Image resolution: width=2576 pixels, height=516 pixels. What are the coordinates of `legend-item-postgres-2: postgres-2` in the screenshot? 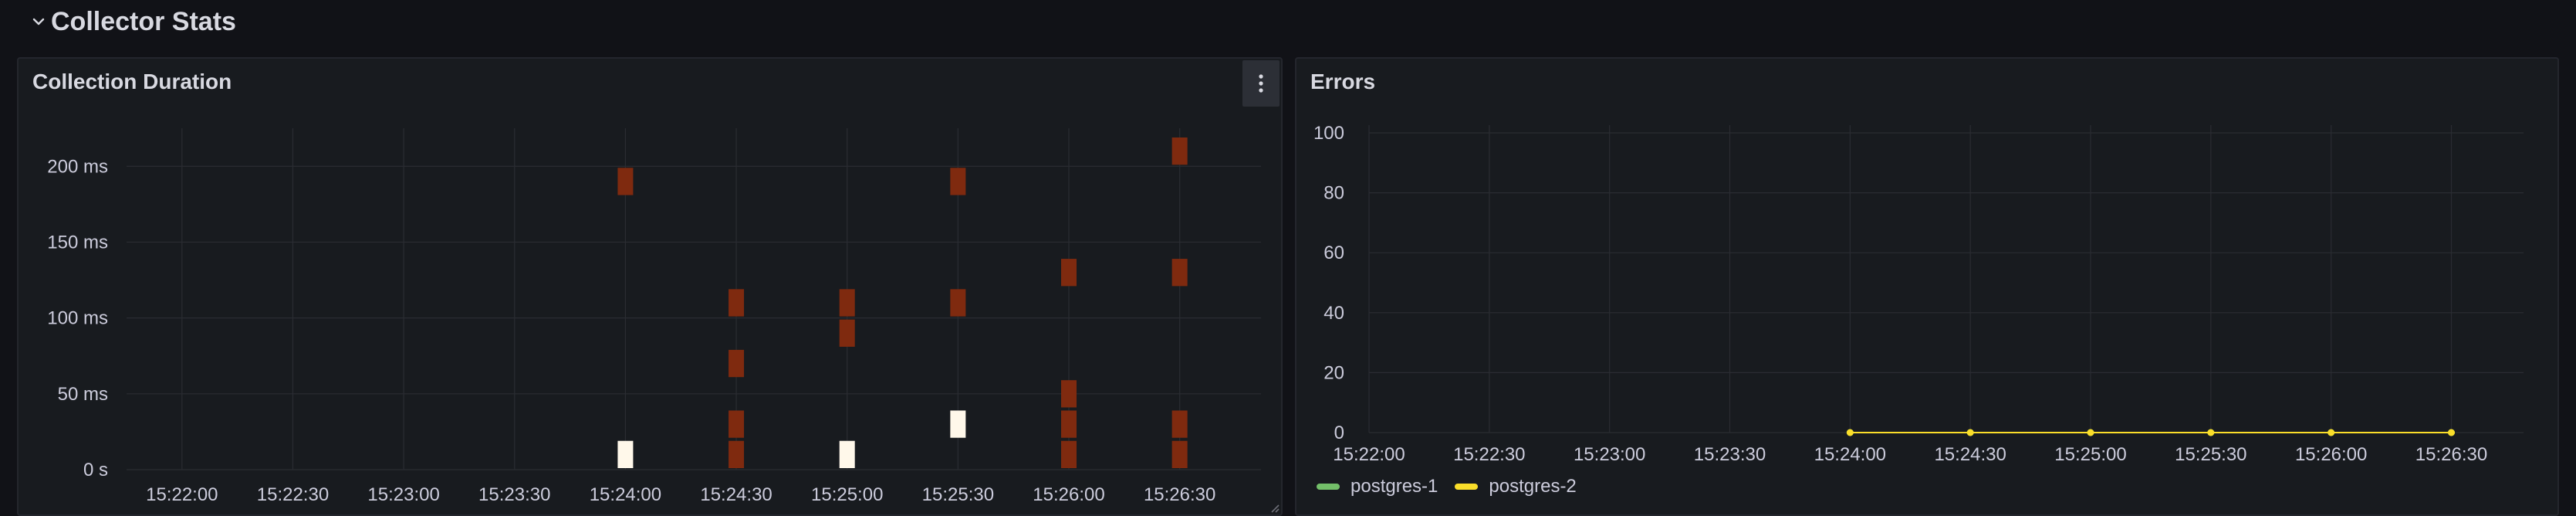 It's located at (1516, 486).